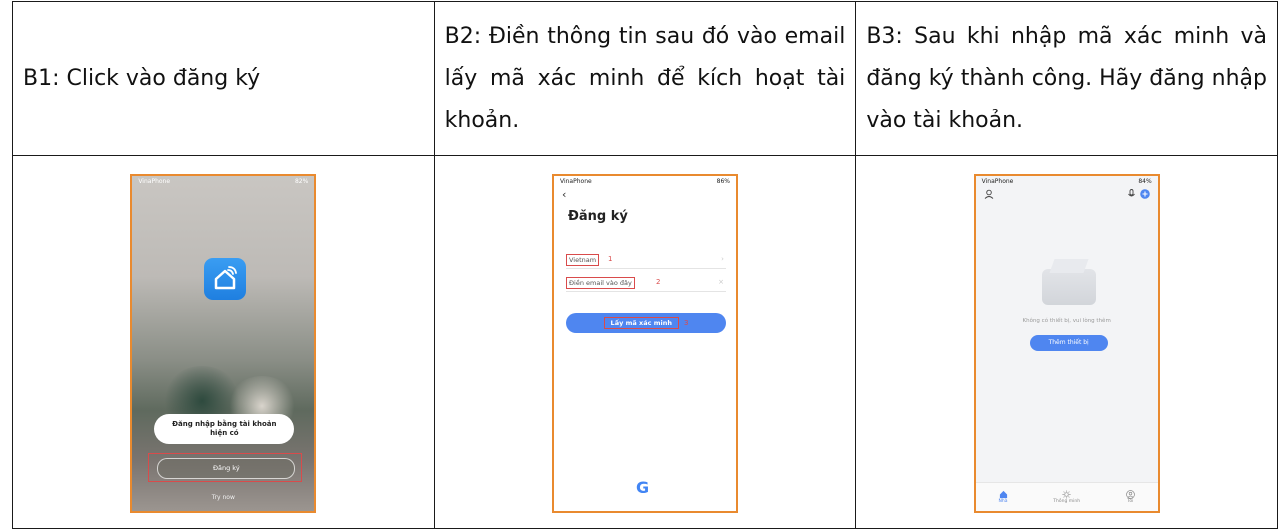  What do you see at coordinates (582, 259) in the screenshot?
I see `country-value: Vietnam` at bounding box center [582, 259].